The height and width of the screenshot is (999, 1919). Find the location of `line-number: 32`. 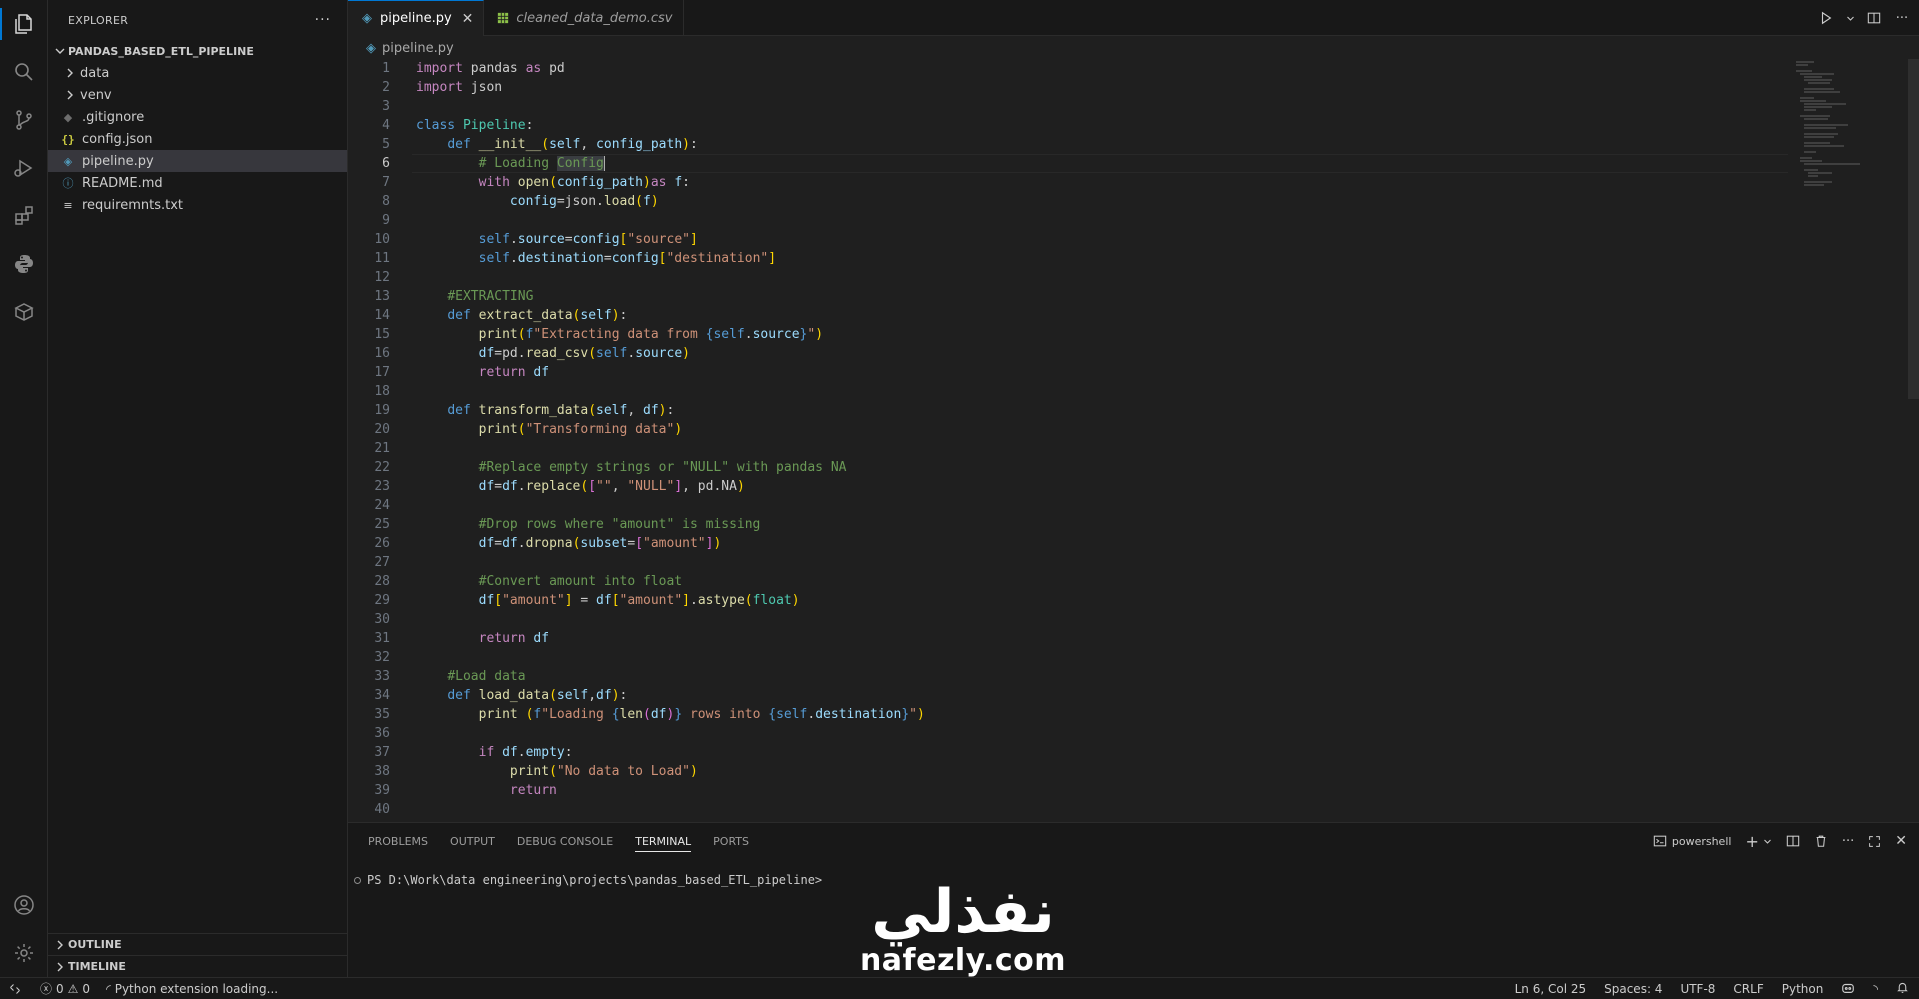

line-number: 32 is located at coordinates (382, 657).